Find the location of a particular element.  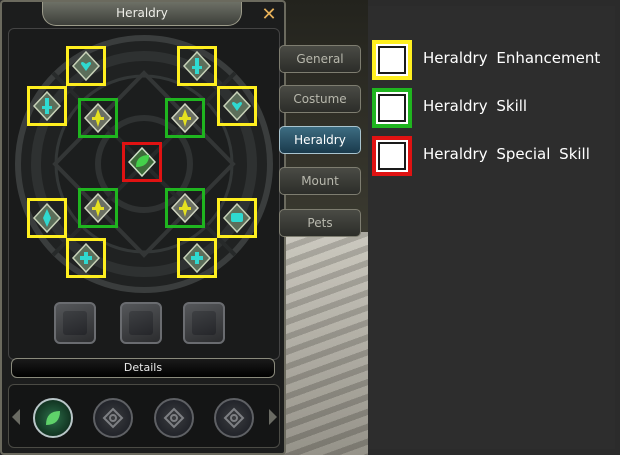

armor-gem-icon is located at coordinates (237, 218).